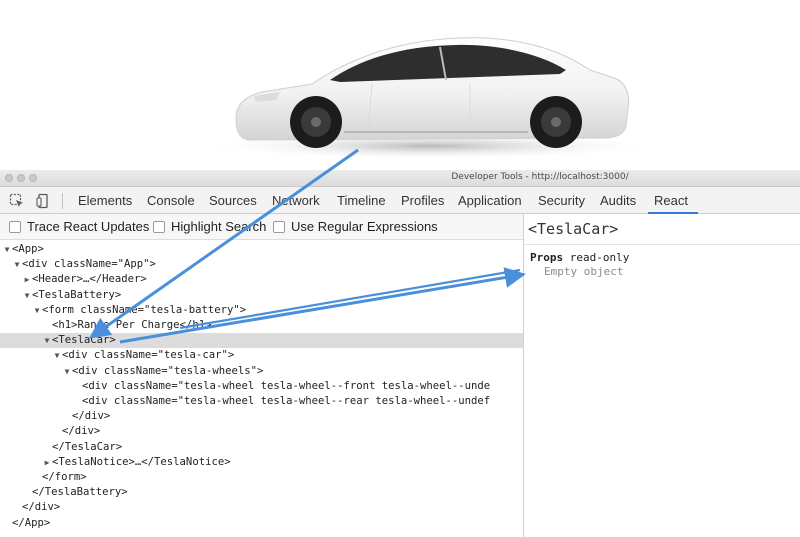 The height and width of the screenshot is (537, 800). What do you see at coordinates (159, 226) in the screenshot?
I see `highlight-search-checkbox` at bounding box center [159, 226].